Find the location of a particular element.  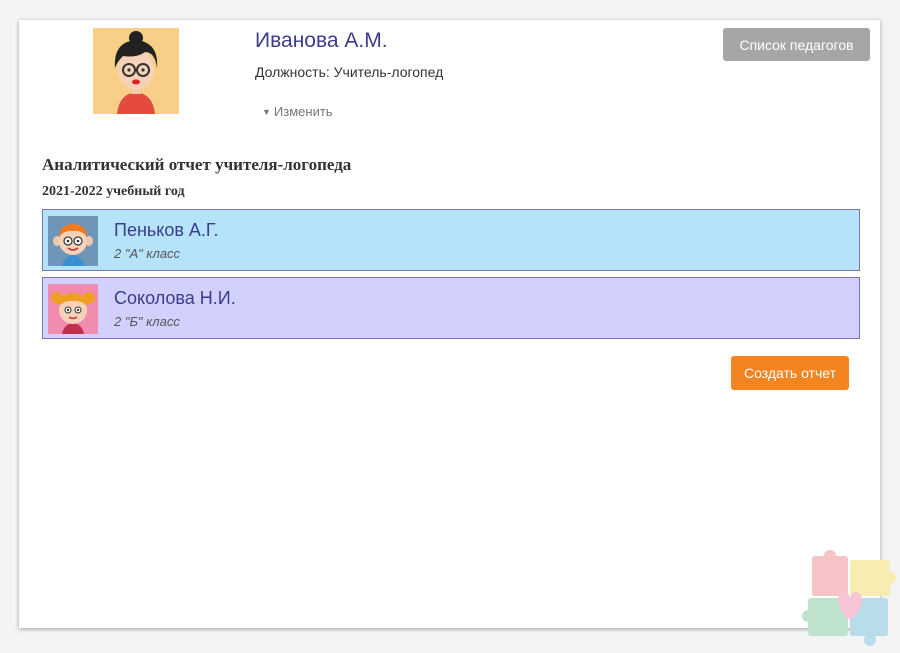

report-title: Аналитический отчет учителя-логопеда is located at coordinates (197, 164).